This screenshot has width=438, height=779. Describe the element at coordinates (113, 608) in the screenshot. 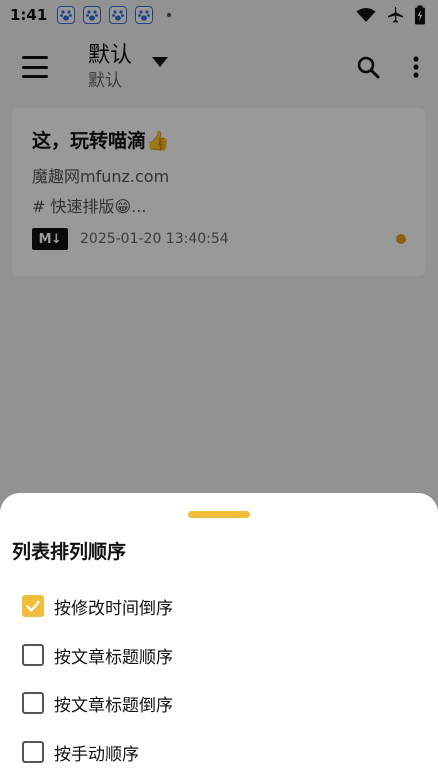

I see `option-label: 按修改时间倒序` at that location.